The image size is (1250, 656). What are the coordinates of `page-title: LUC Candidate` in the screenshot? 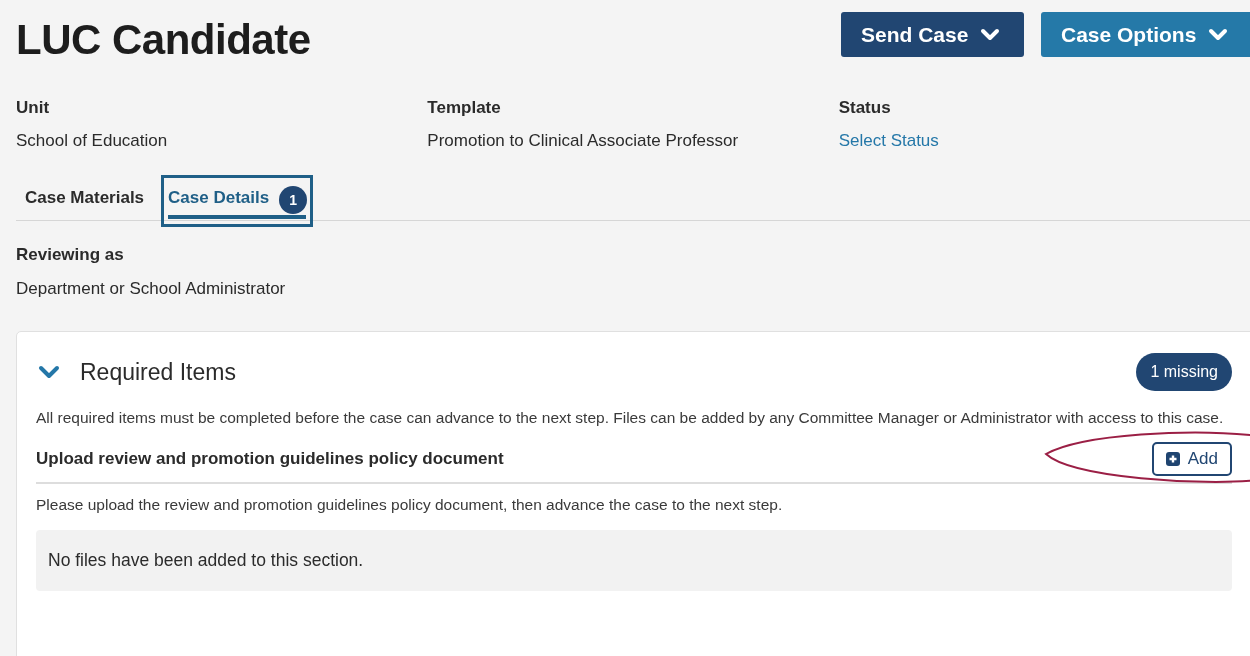 It's located at (163, 40).